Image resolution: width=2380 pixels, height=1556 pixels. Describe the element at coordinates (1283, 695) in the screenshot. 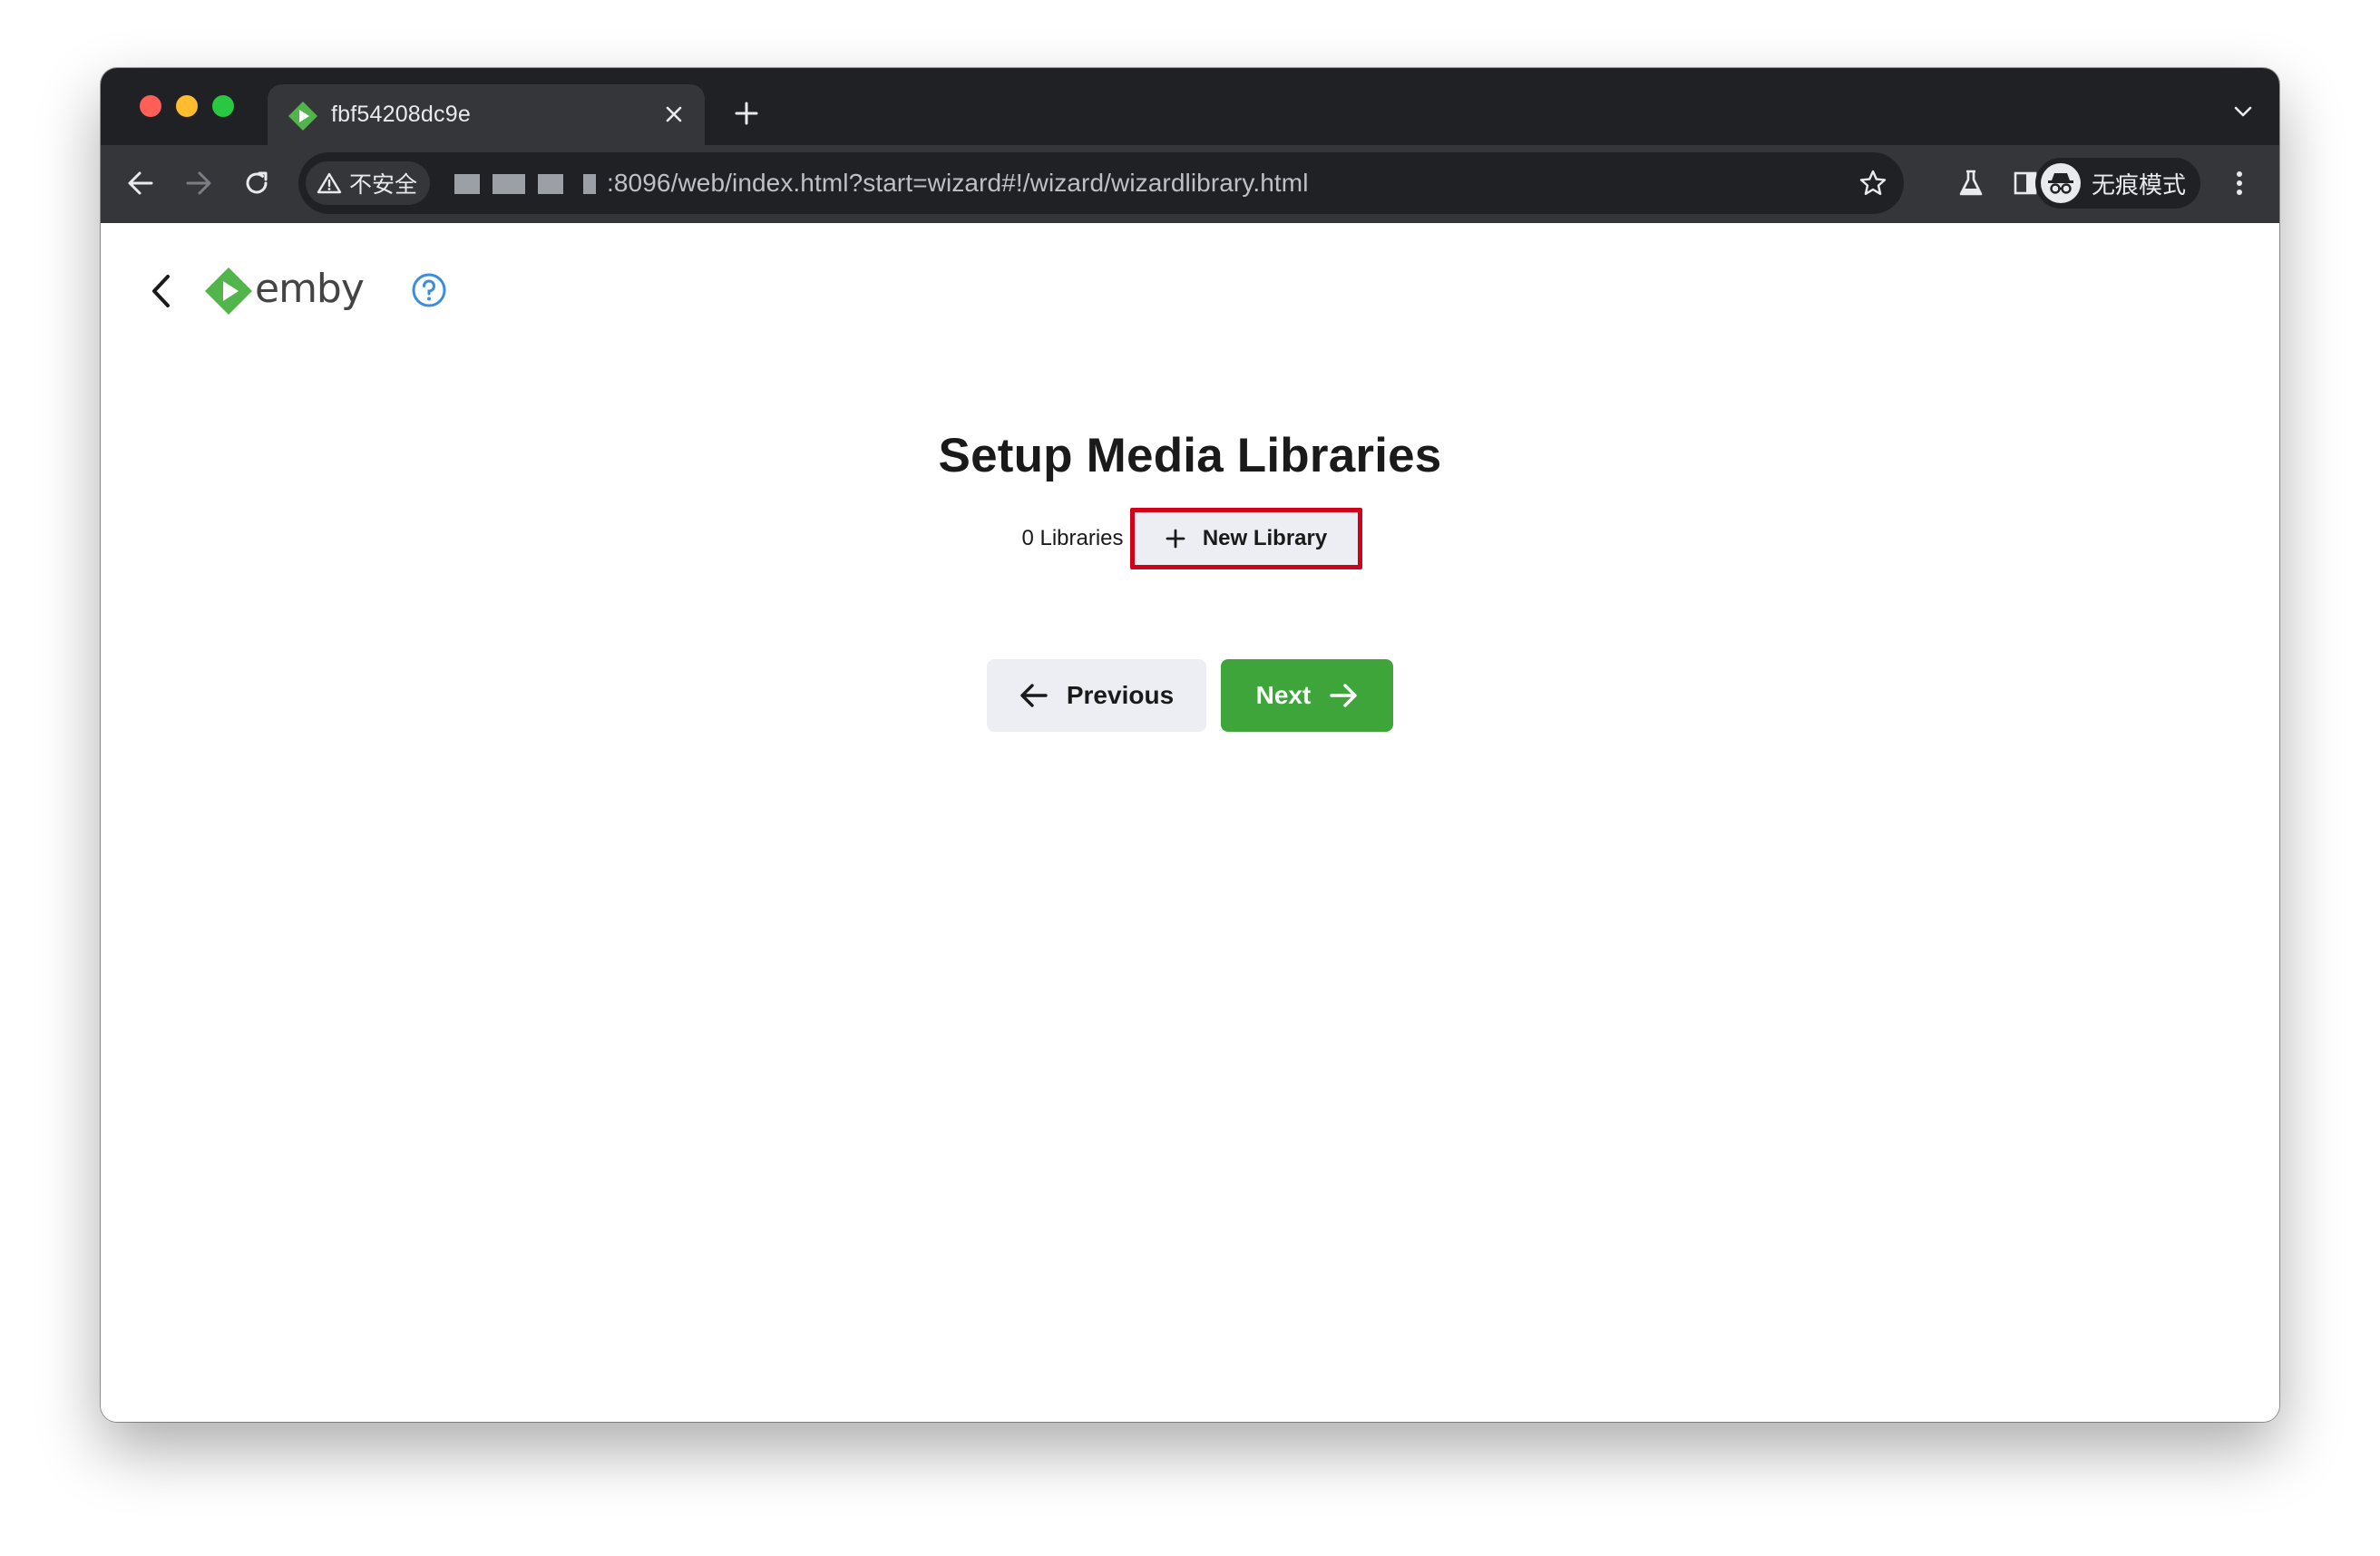

I see `next-label: Next` at that location.